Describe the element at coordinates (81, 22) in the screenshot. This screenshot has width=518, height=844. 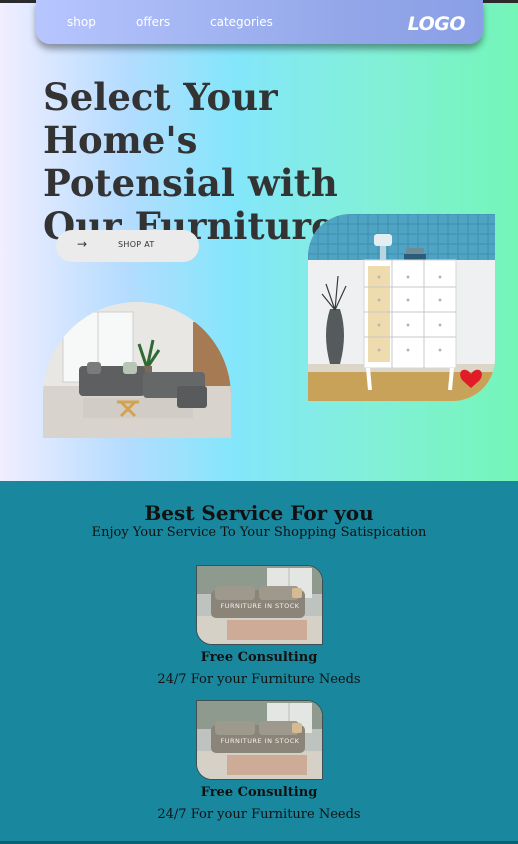
I see `nav-link-shop: shop` at that location.